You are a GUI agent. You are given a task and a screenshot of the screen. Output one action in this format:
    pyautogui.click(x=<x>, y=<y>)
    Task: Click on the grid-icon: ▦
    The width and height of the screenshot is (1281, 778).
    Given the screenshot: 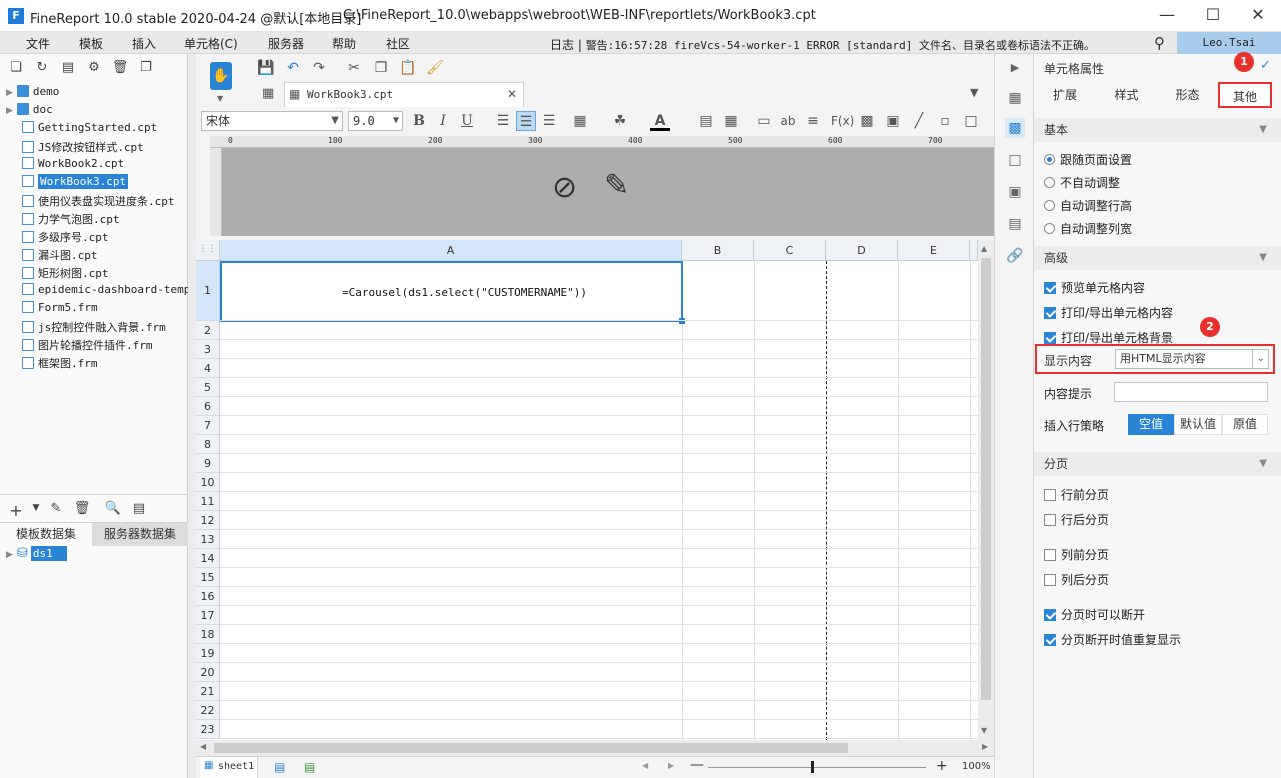 What is the action you would take?
    pyautogui.click(x=268, y=93)
    